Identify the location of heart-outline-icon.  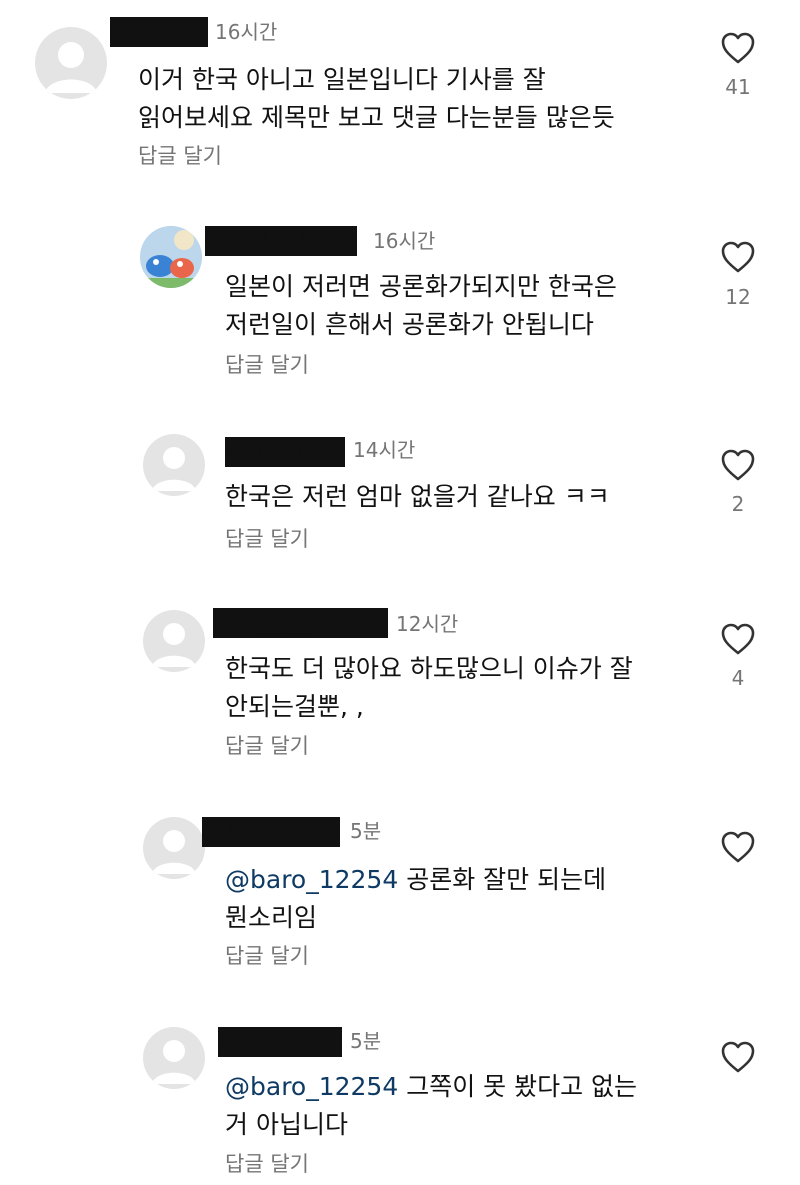
(738, 1057).